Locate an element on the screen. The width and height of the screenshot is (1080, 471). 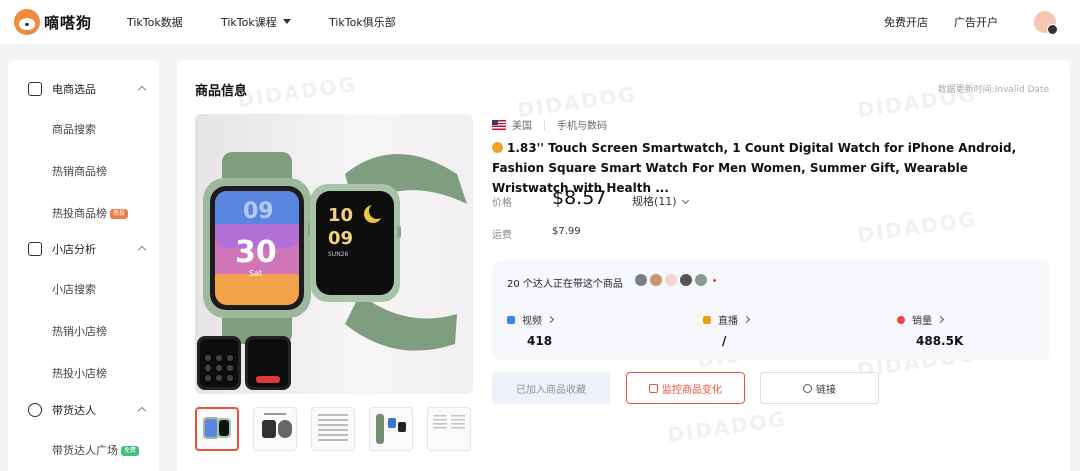
link-button: 链接 is located at coordinates (819, 388).